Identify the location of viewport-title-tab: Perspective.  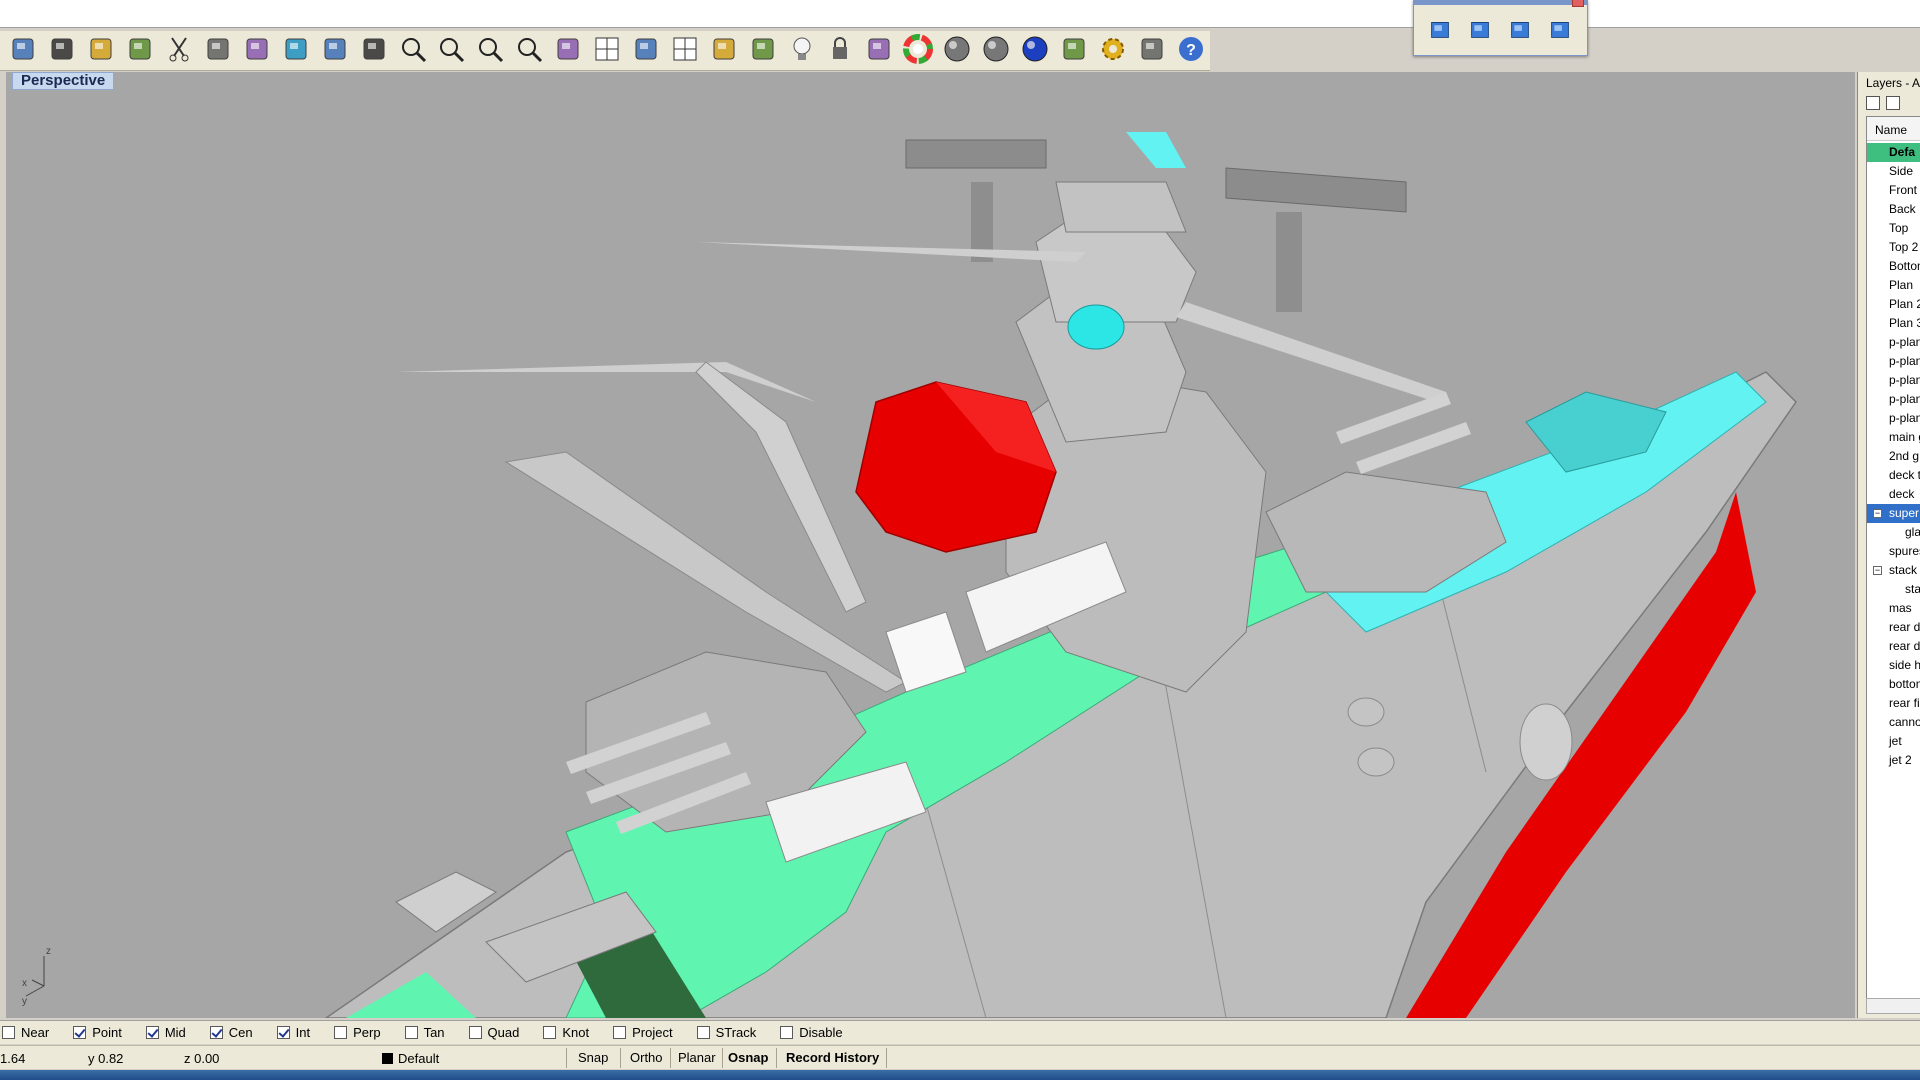
(63, 81).